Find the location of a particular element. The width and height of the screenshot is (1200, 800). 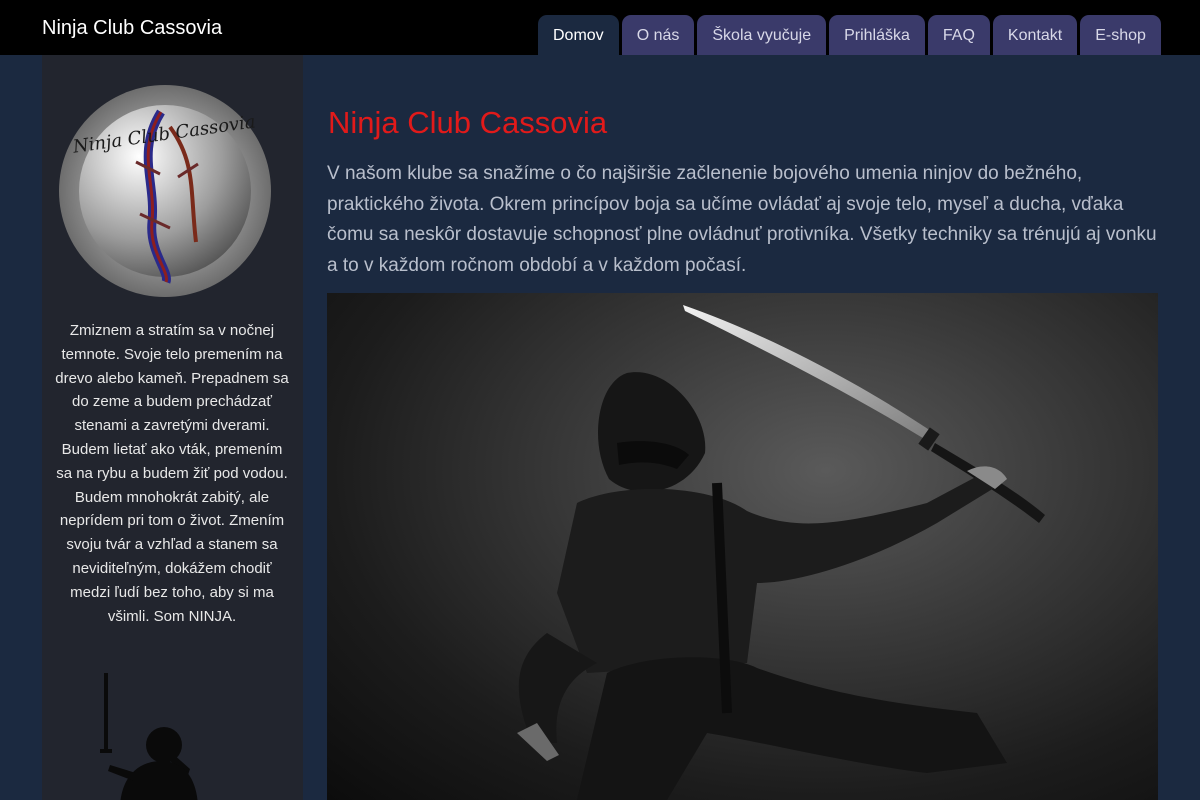

tab-prihlaska: Prihláška is located at coordinates (877, 35).